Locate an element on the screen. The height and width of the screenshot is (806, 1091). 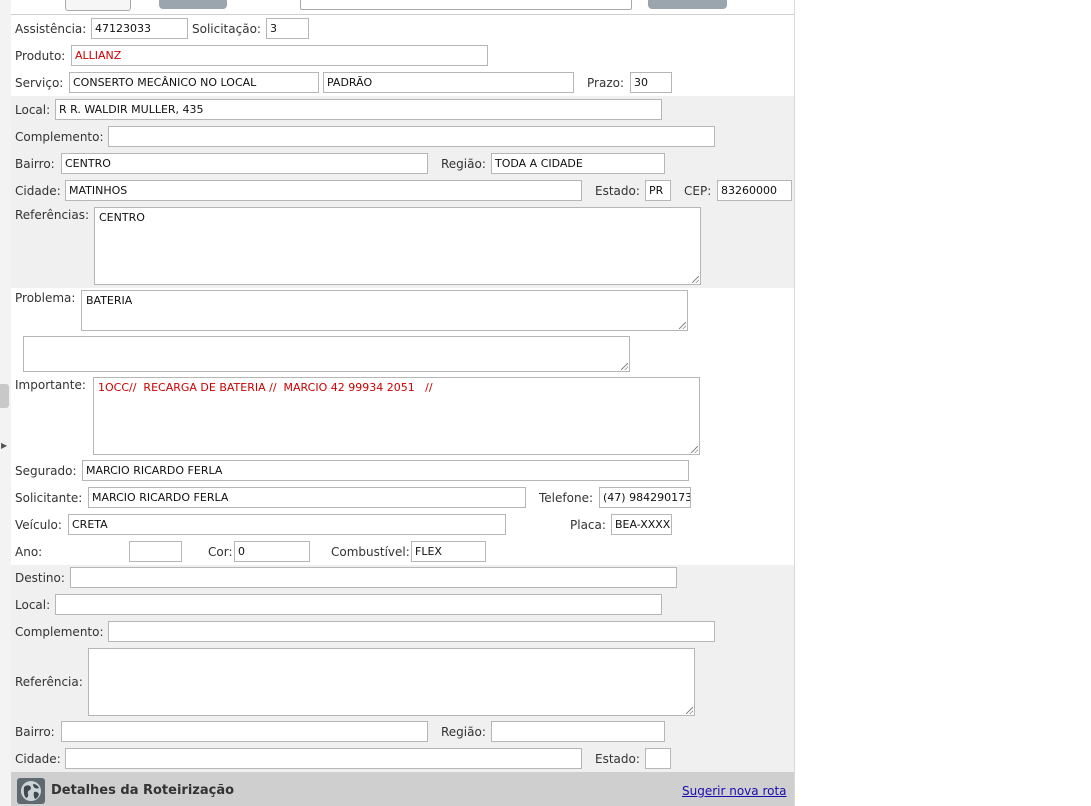
telefone-field: (47) 984290173 is located at coordinates (645, 497).